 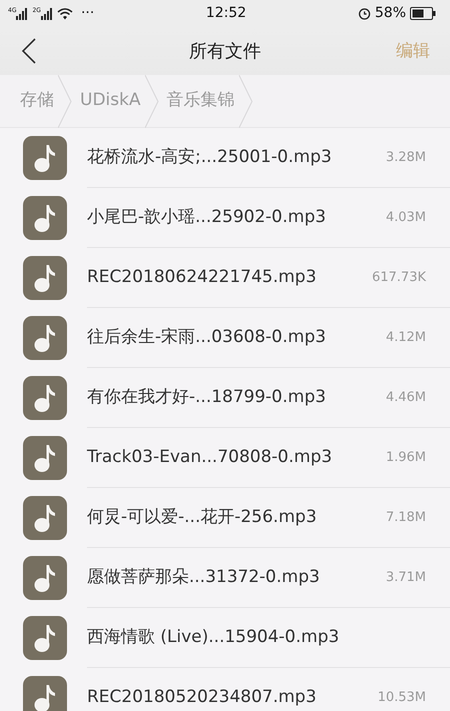 What do you see at coordinates (226, 13) in the screenshot?
I see `clock-time: 12:52` at bounding box center [226, 13].